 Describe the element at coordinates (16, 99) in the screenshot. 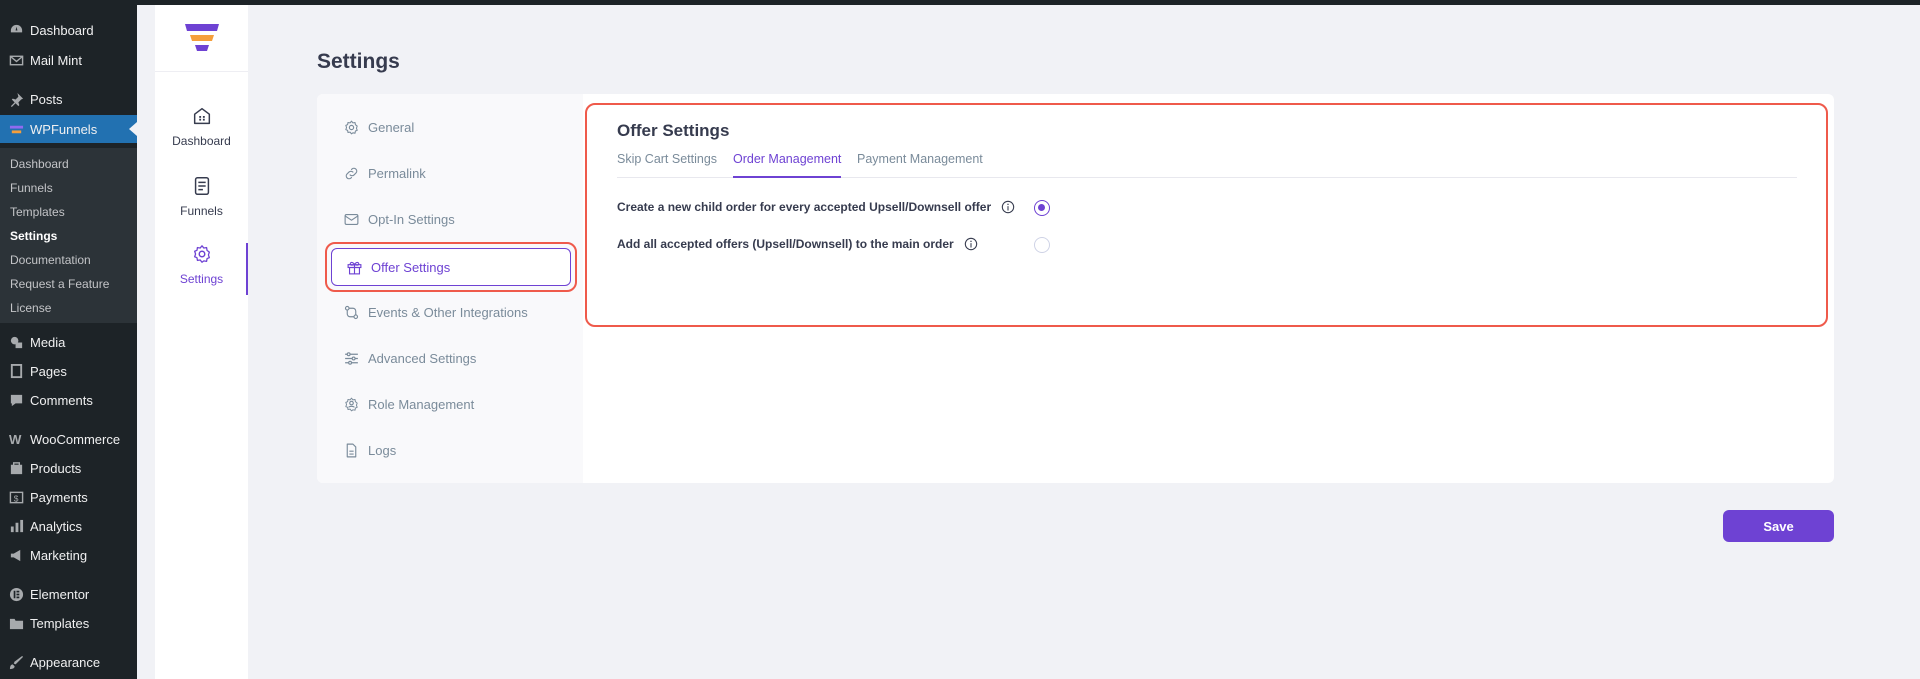

I see `pin-icon` at that location.